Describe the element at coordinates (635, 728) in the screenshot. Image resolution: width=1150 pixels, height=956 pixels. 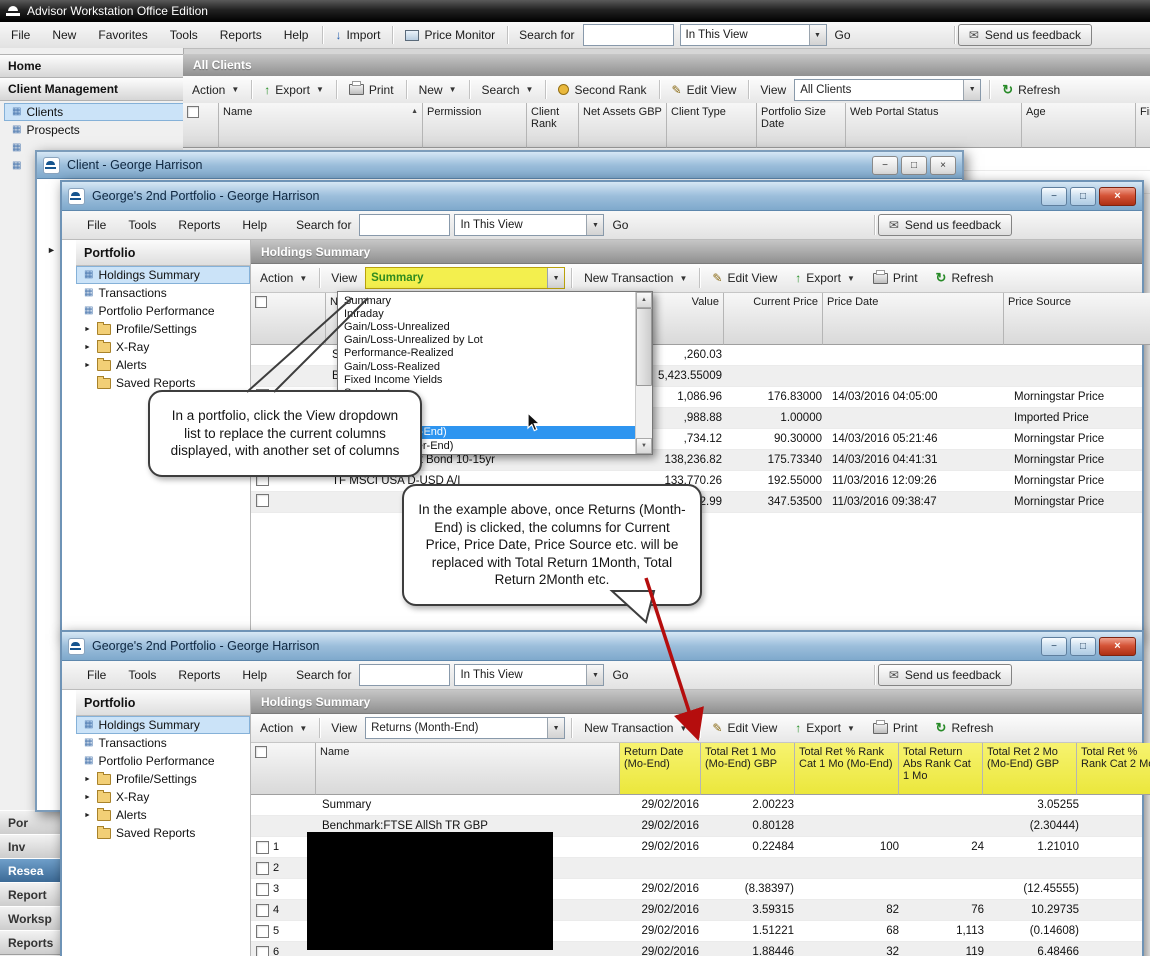
I see `new-transaction-menu: New Transaction ▼` at that location.